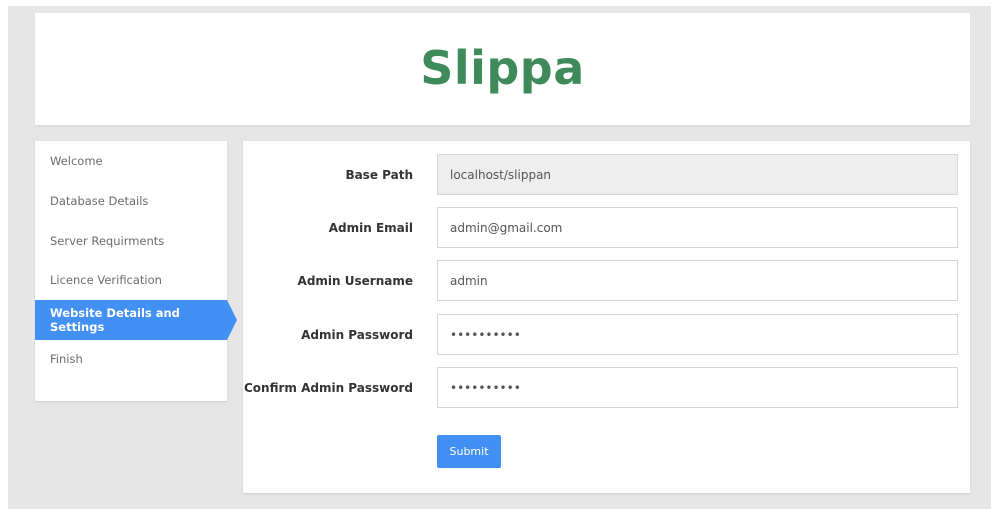 This screenshot has width=991, height=515. What do you see at coordinates (697, 387) in the screenshot?
I see `confirm-admin-password-input` at bounding box center [697, 387].